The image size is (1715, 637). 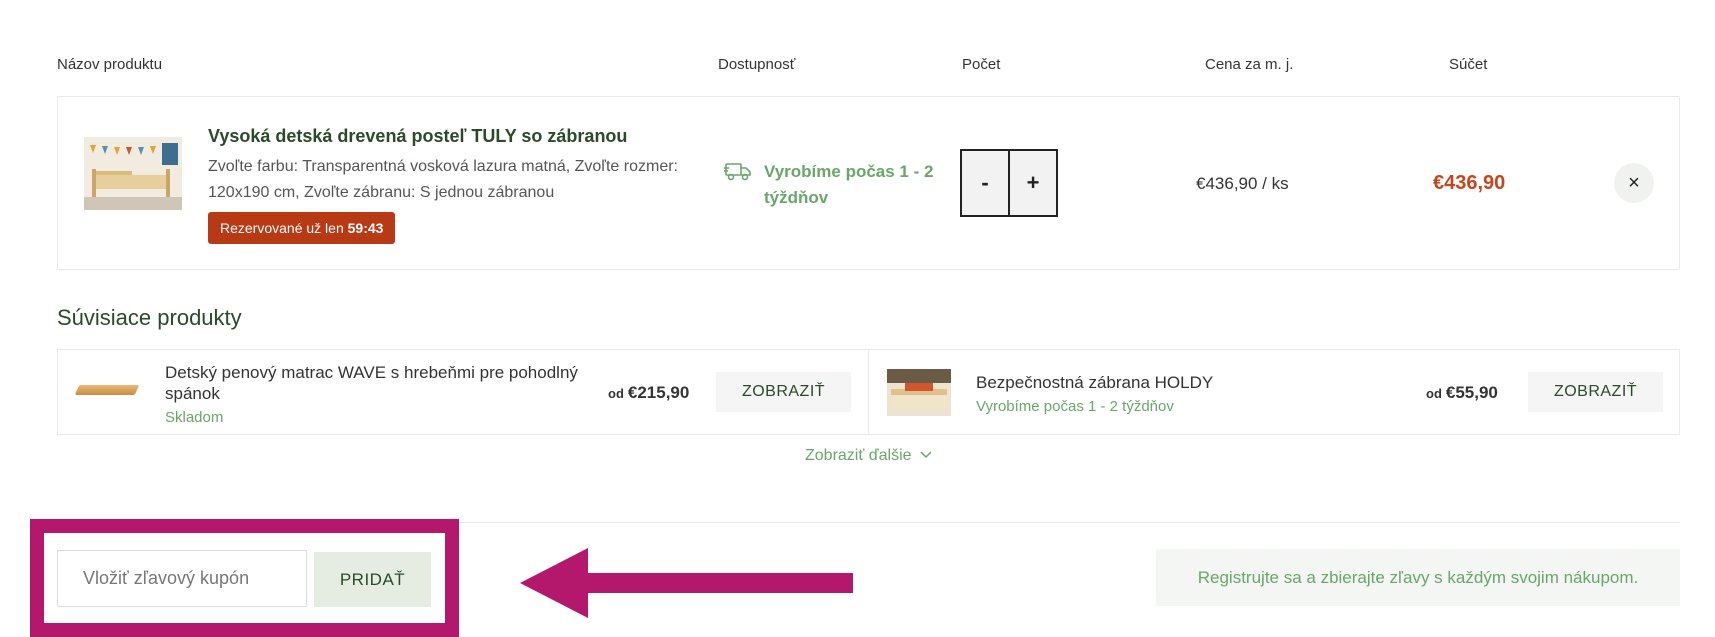 I want to click on reservation-label: Rezervované už len, so click(x=282, y=228).